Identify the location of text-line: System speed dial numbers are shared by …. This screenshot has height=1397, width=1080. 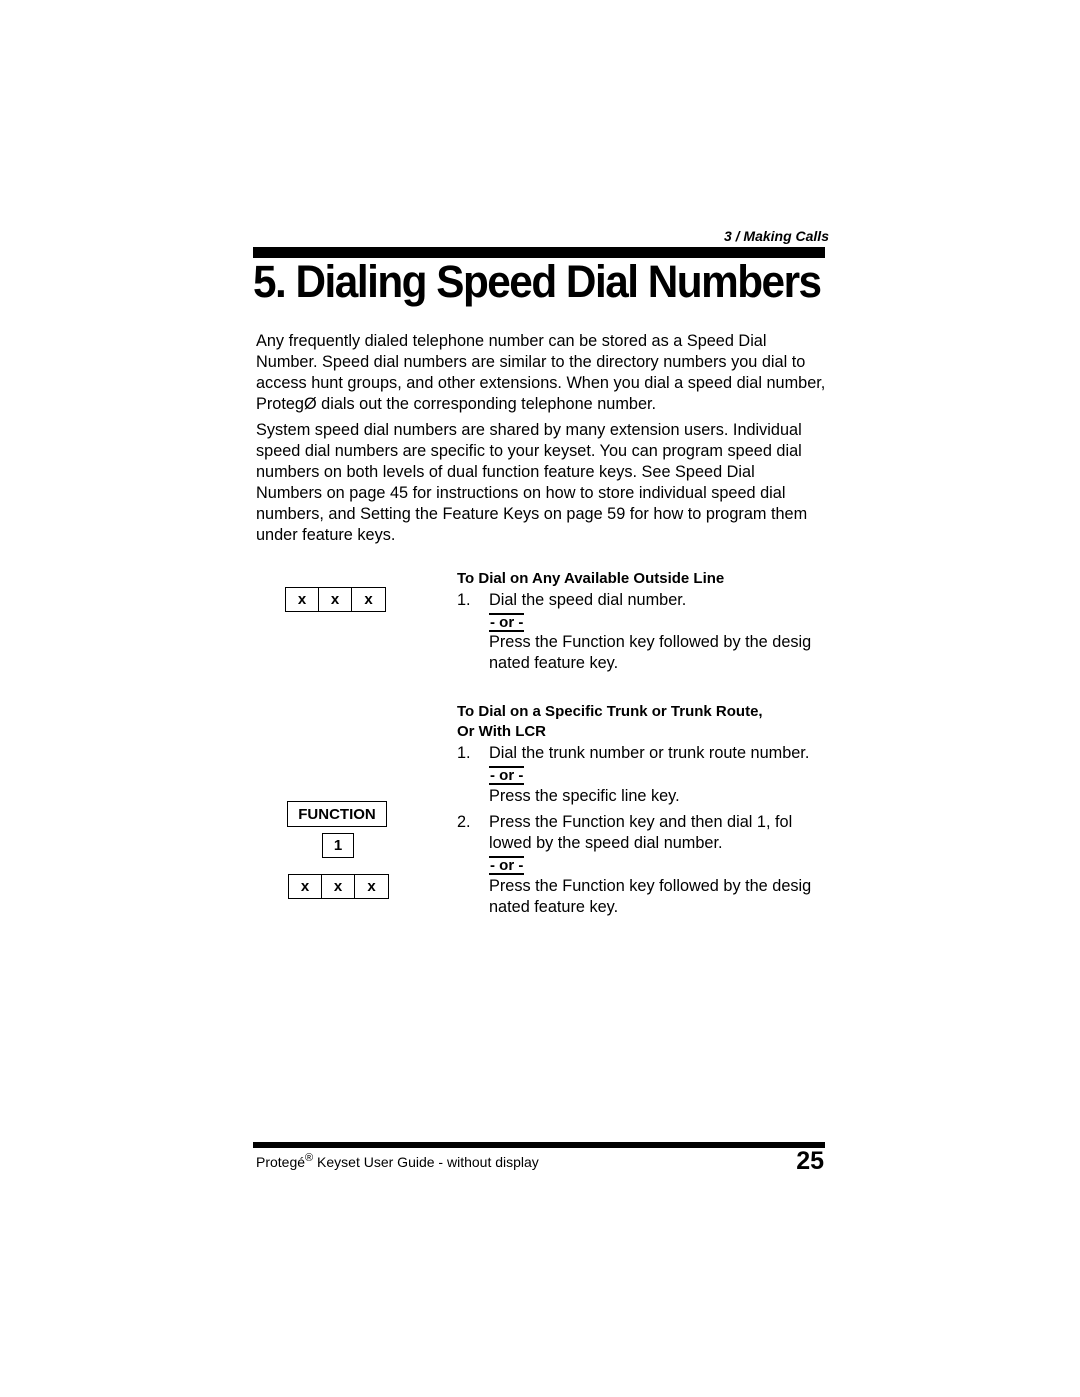
(529, 430).